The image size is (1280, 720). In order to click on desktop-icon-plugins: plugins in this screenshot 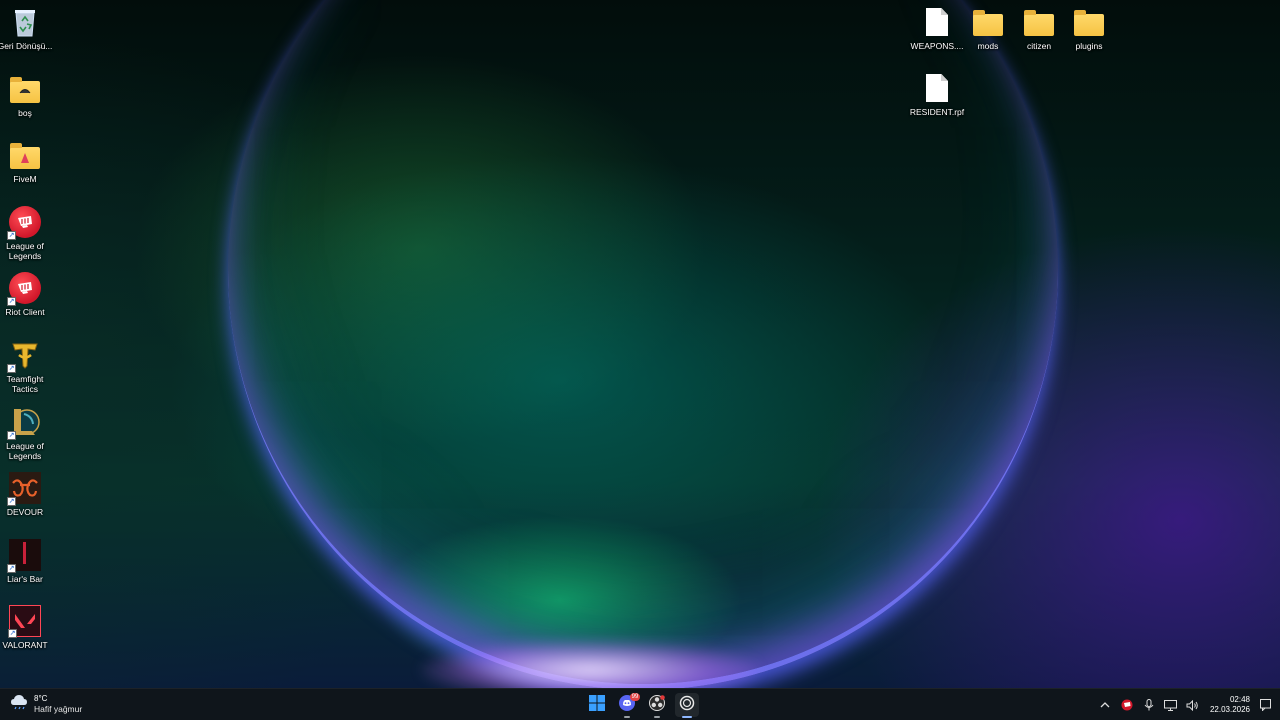, I will do `click(1089, 28)`.